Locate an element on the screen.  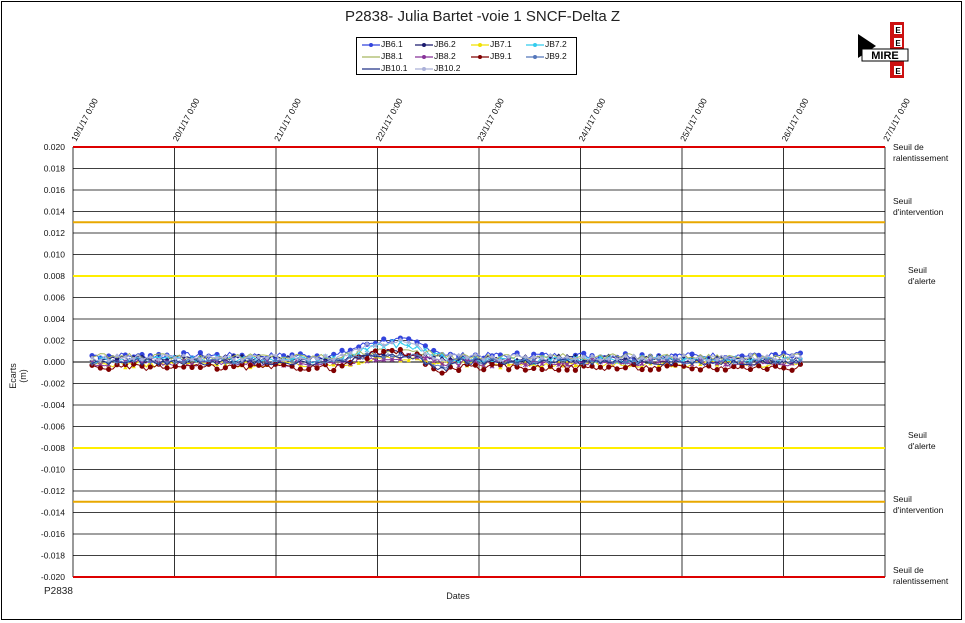
y-tick-label: -0.014 is located at coordinates (53, 513).